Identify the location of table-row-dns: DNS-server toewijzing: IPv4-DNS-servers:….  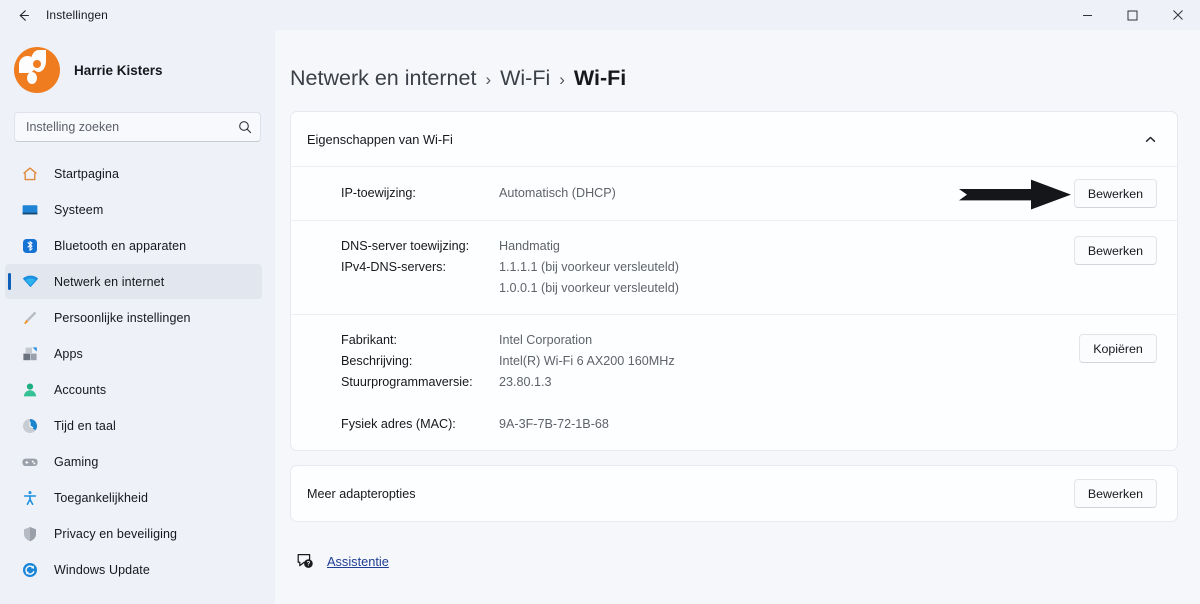
(734, 268).